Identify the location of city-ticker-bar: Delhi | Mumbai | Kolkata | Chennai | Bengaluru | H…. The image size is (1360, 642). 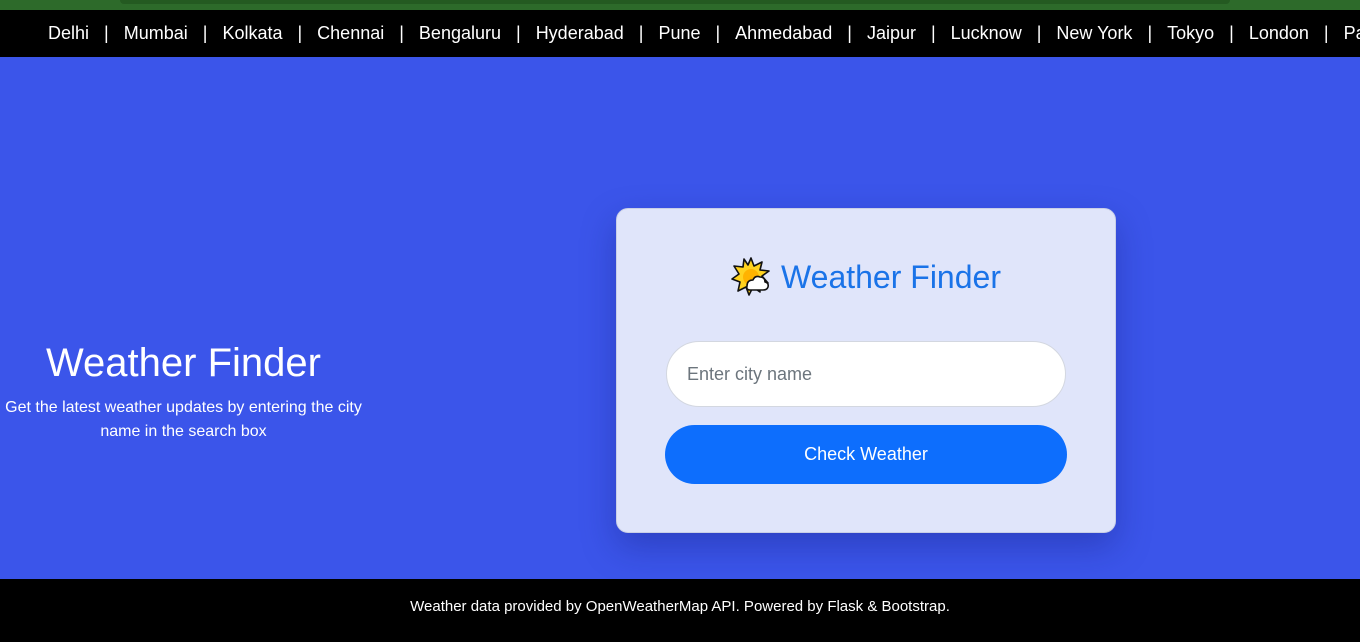
(680, 33).